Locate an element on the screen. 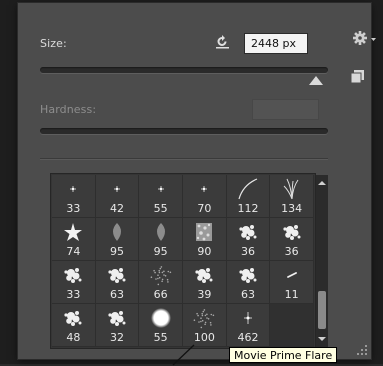  brush-preset-tile: 90 is located at coordinates (205, 239).